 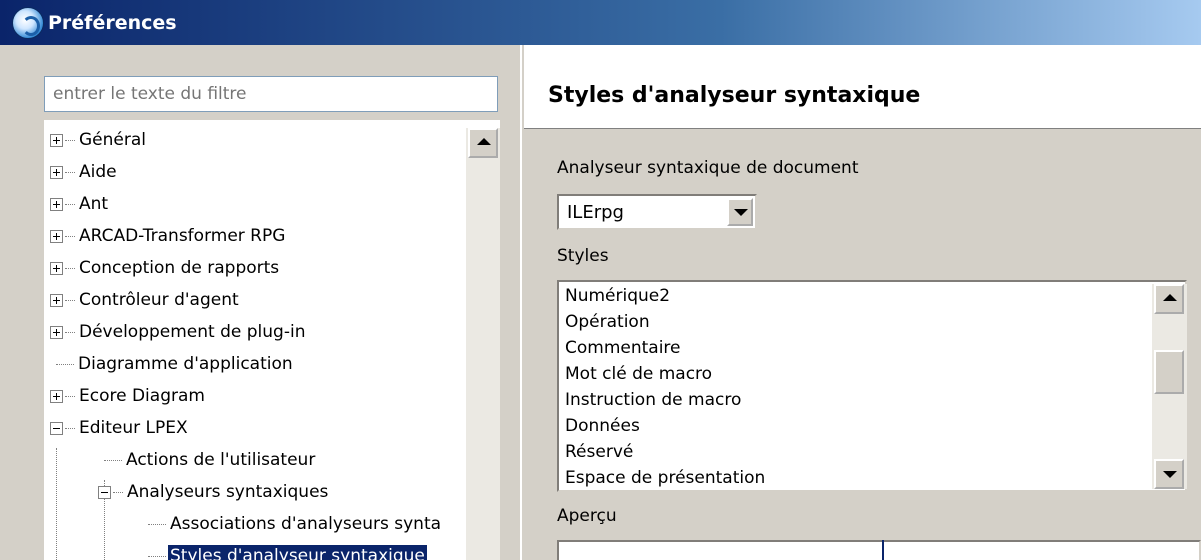 I want to click on page-header: Styles d'analyseur syntaxique, so click(x=862, y=87).